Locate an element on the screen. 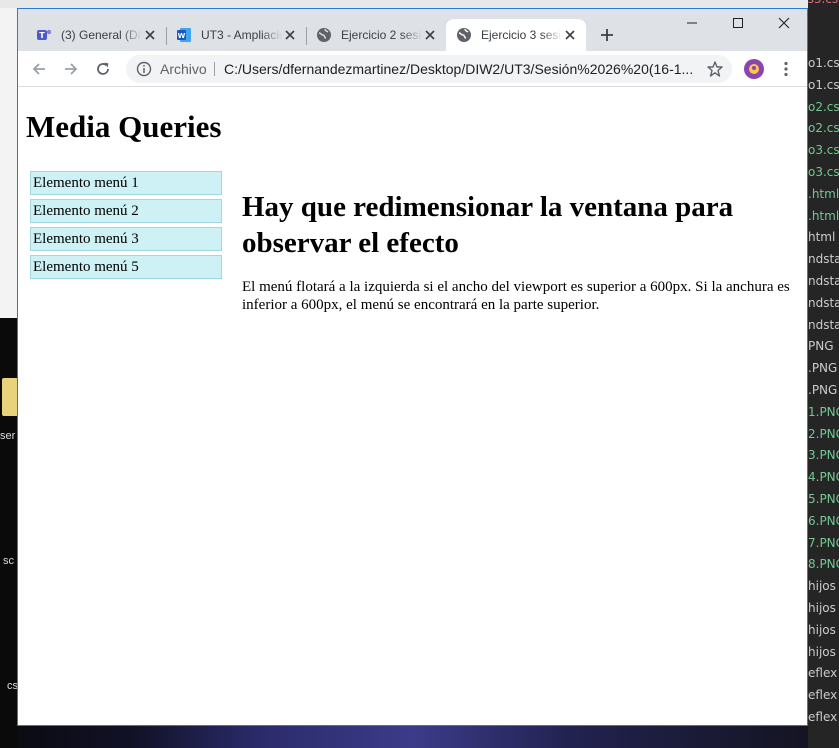 This screenshot has width=839, height=748. explorer-file-item: 7.PNG is located at coordinates (823, 543).